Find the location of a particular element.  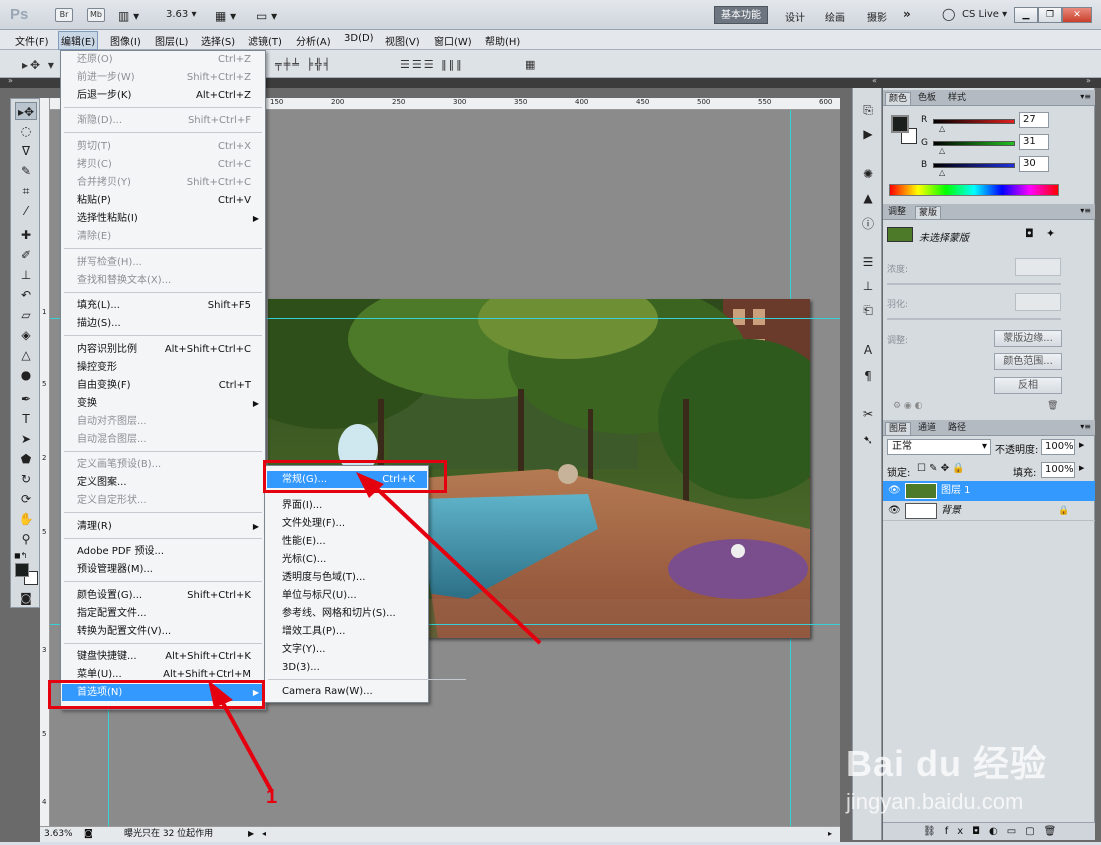

baidu-jingyan-watermark: Bai du 经验 jingyan.baidu.com is located at coordinates (956, 780).